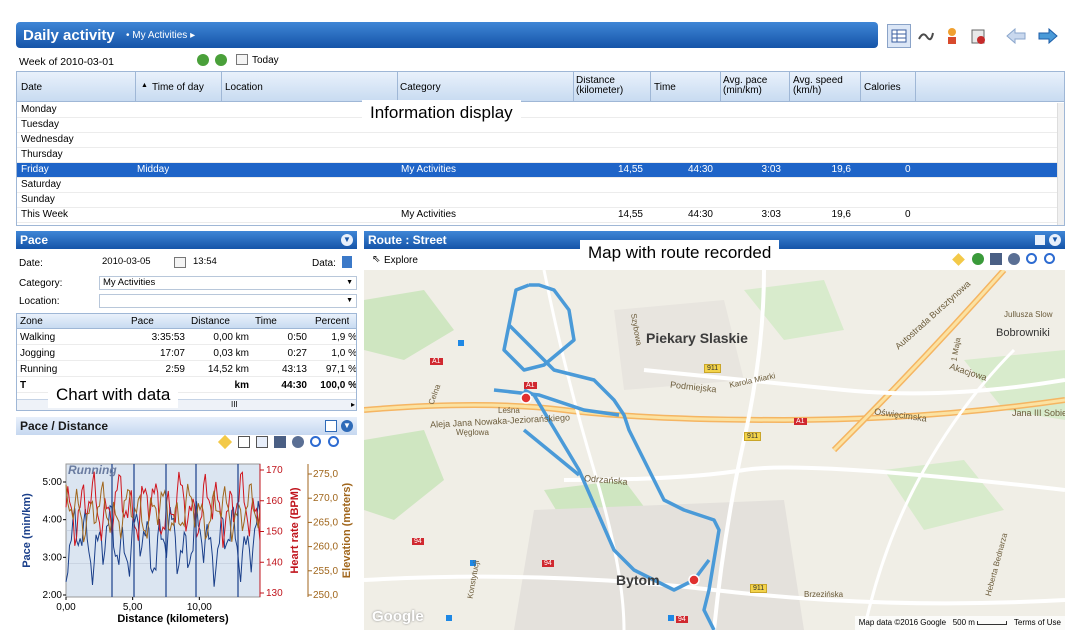 The height and width of the screenshot is (630, 1065). What do you see at coordinates (978, 259) in the screenshot?
I see `refresh-icon` at bounding box center [978, 259].